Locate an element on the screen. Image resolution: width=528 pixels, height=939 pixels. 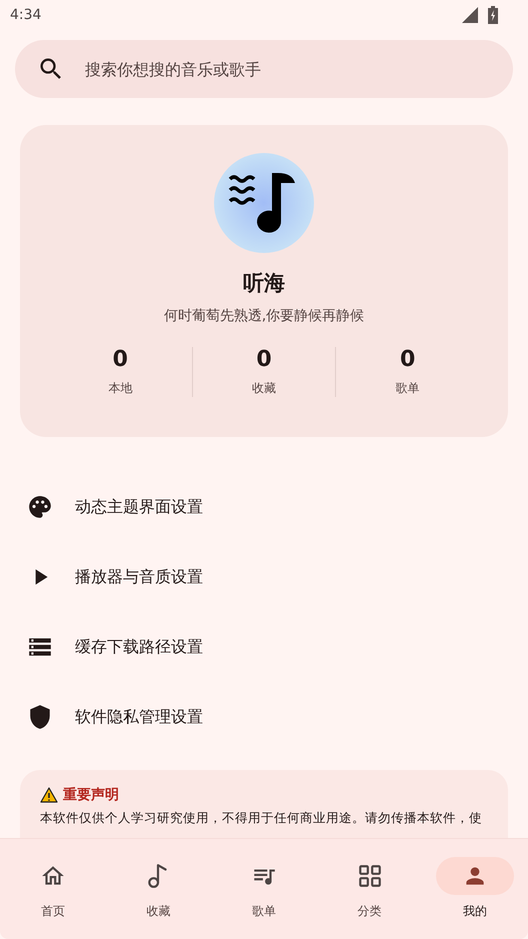
nav-tab: 歌单 is located at coordinates (264, 889).